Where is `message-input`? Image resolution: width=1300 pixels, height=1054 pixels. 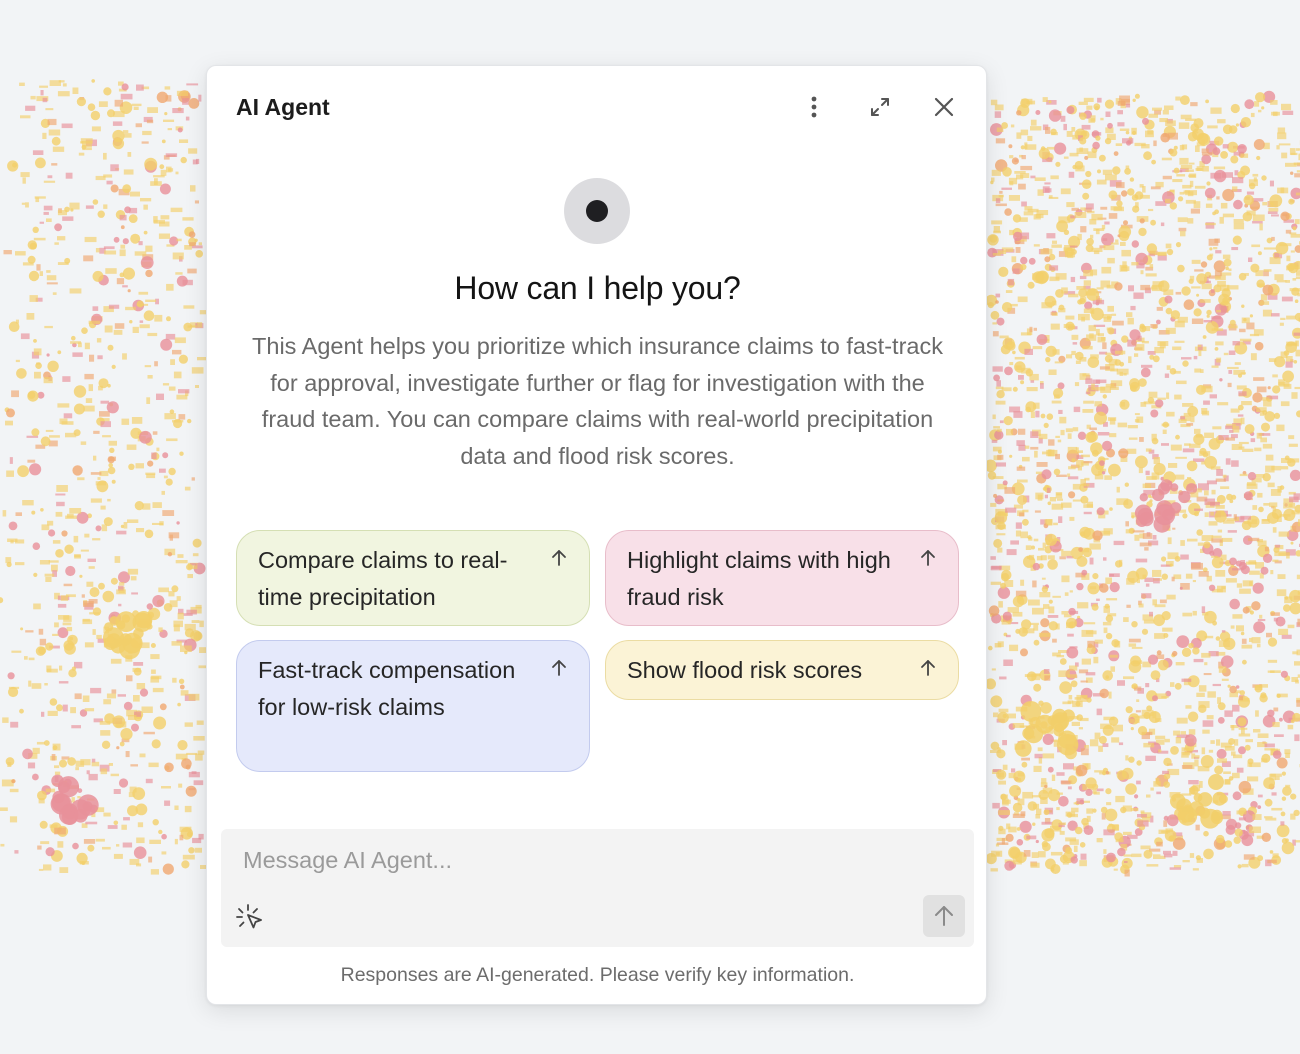 message-input is located at coordinates (583, 860).